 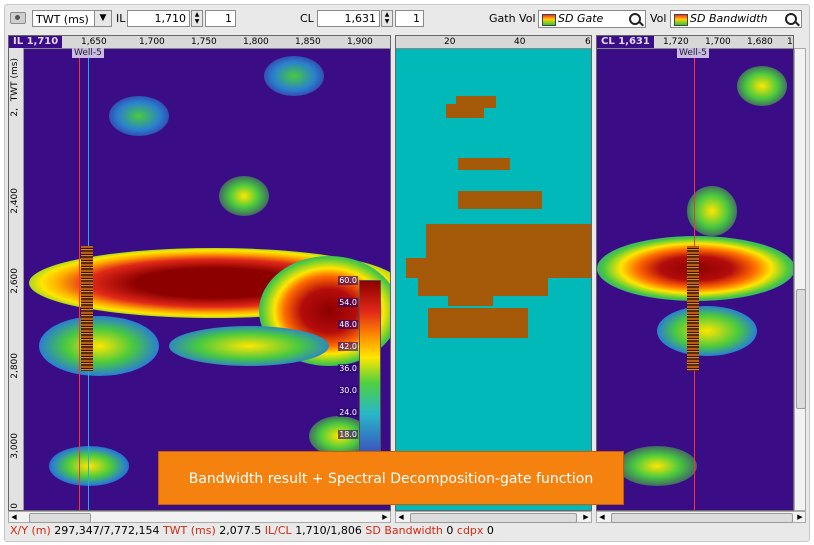 I want to click on inline-corner-label: IL 1,710, so click(x=36, y=42).